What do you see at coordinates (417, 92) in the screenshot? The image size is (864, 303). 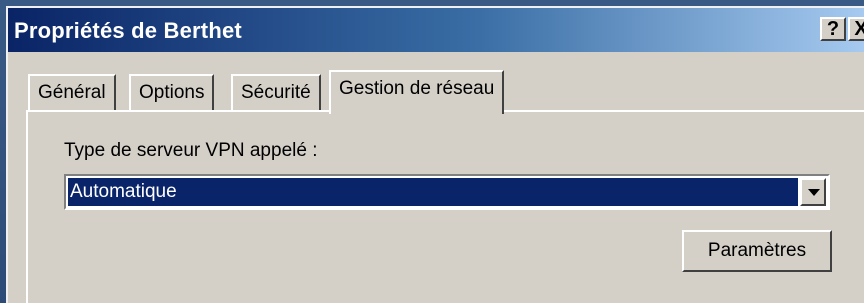 I see `tab-networking: Gestion de réseau` at bounding box center [417, 92].